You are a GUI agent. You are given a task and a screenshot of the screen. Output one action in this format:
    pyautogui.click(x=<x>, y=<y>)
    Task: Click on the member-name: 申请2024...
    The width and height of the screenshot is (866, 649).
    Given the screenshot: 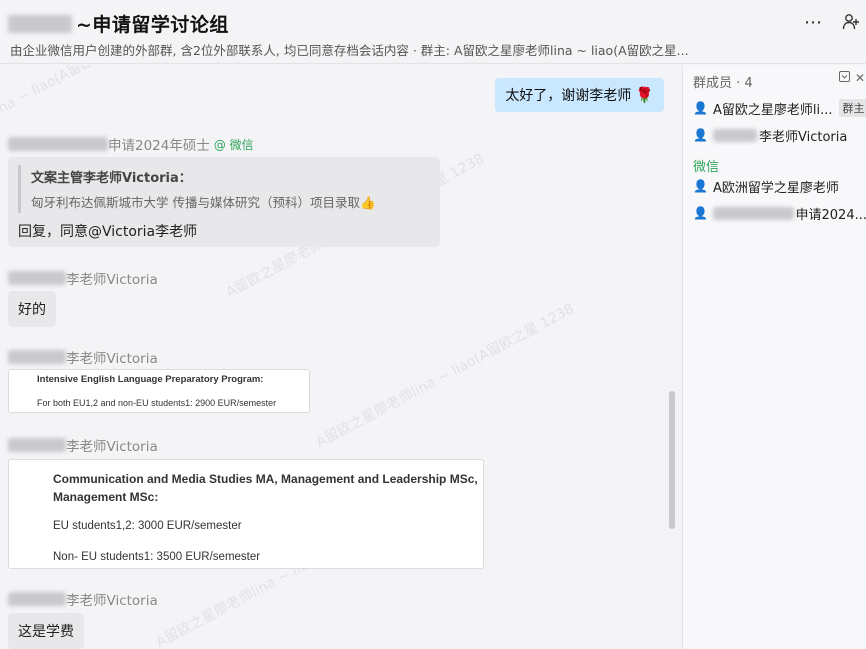 What is the action you would take?
    pyautogui.click(x=830, y=215)
    